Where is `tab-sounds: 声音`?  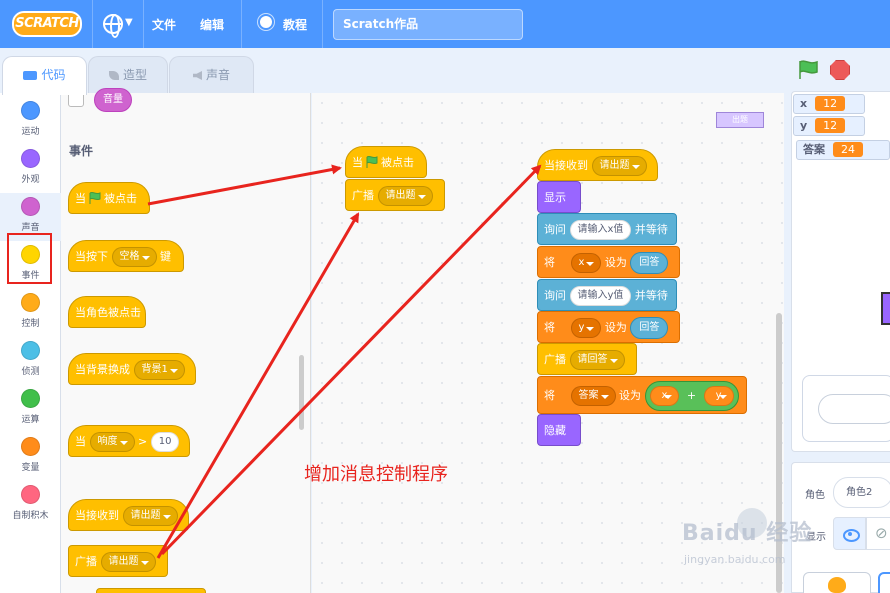
tab-sounds: 声音 is located at coordinates (211, 75).